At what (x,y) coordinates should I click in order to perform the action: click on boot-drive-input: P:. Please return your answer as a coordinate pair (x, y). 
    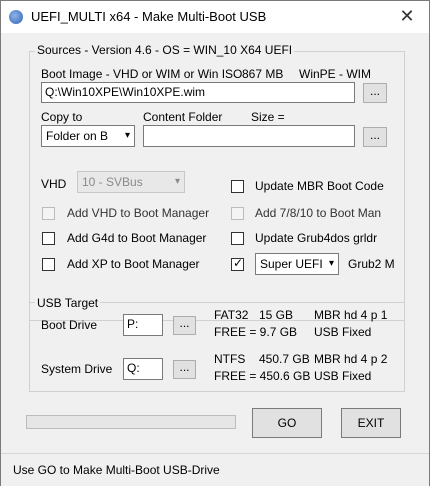
    Looking at the image, I should click on (143, 325).